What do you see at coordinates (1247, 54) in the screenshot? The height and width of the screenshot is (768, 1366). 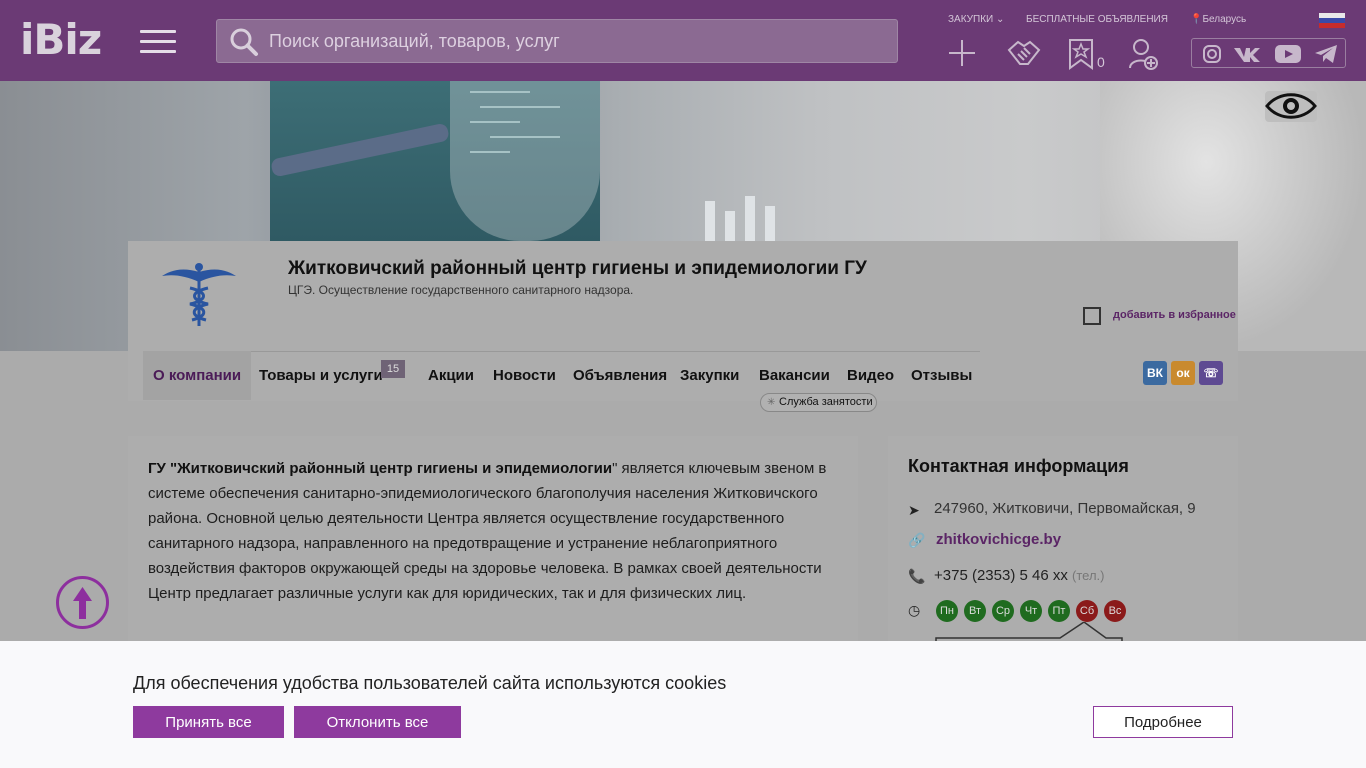 I see `vk-icon` at bounding box center [1247, 54].